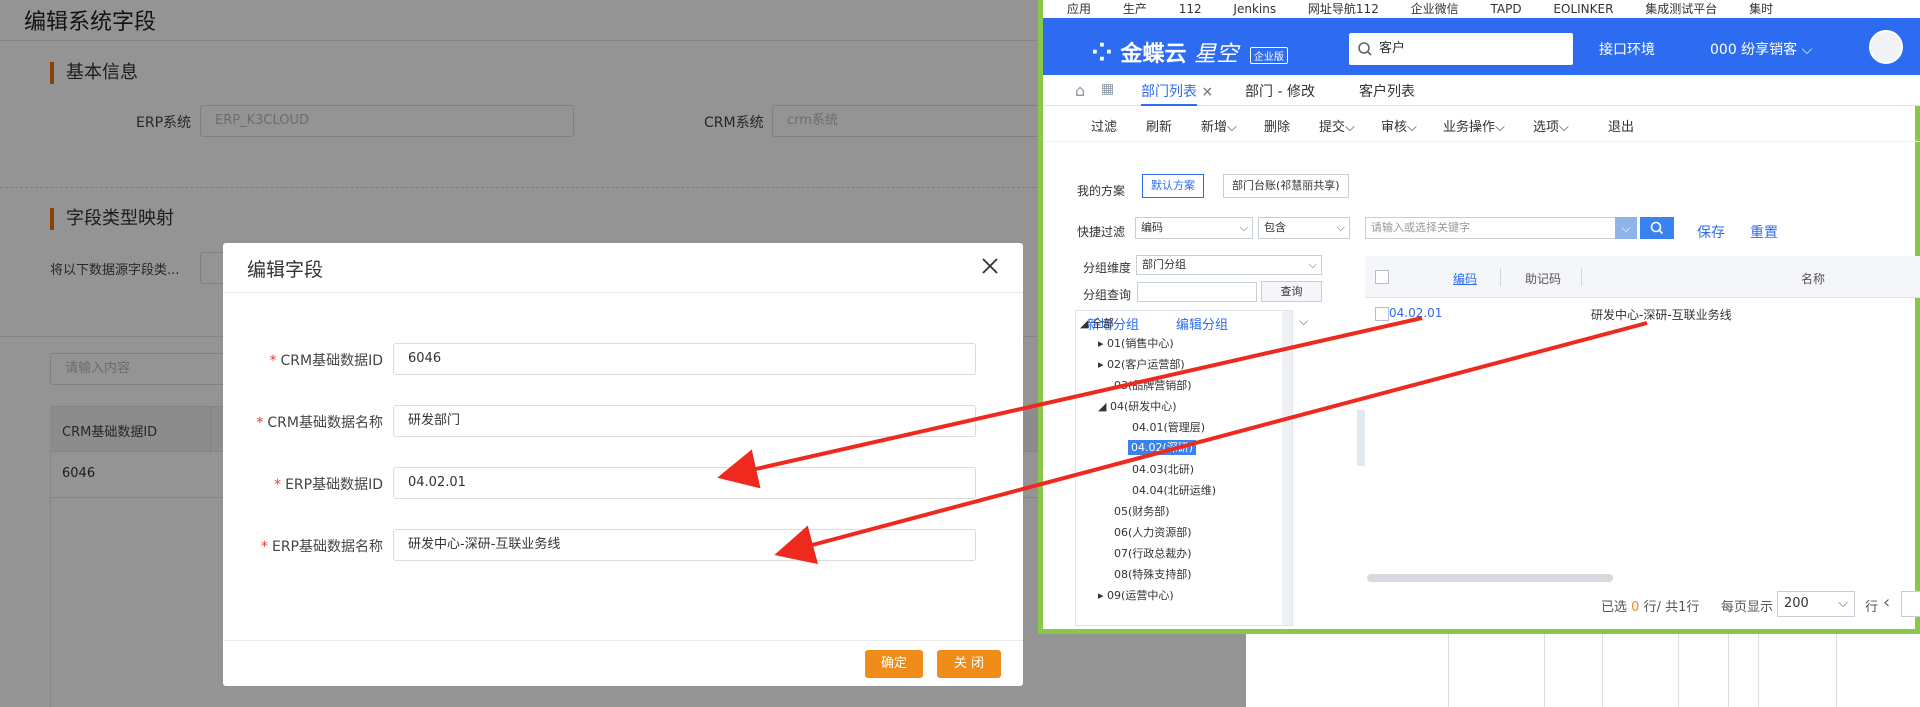  Describe the element at coordinates (1070, 402) in the screenshot. I see `arrow-code-to-erp-id` at that location.